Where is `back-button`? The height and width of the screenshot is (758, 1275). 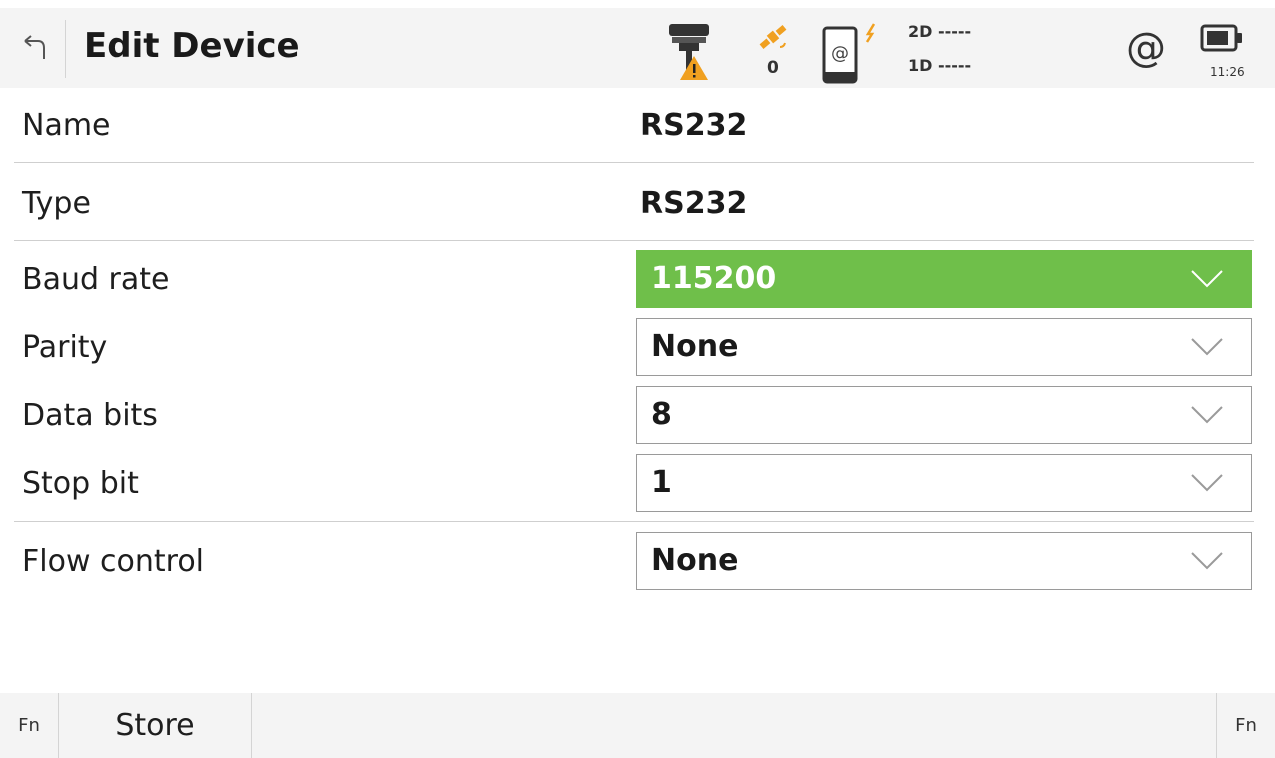 back-button is located at coordinates (34, 48).